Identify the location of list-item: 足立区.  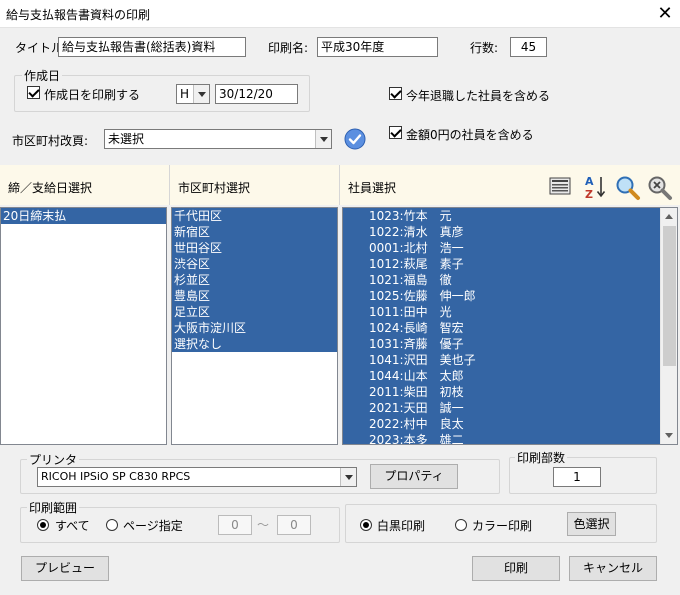
(254, 312).